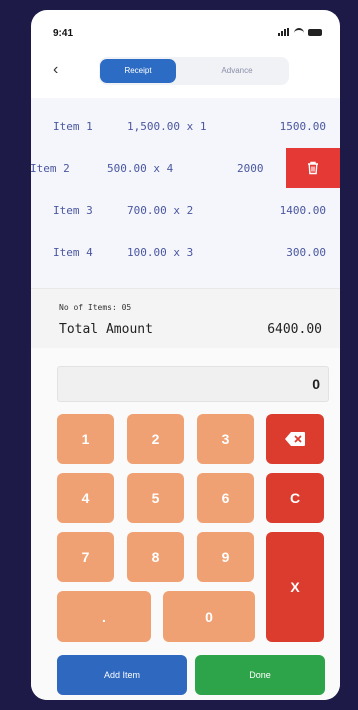 This screenshot has height=710, width=358. What do you see at coordinates (284, 32) in the screenshot?
I see `signal-icon` at bounding box center [284, 32].